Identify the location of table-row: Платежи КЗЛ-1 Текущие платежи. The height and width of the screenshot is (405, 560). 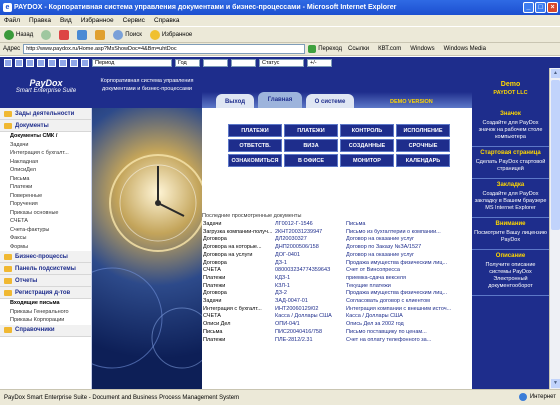
(337, 287).